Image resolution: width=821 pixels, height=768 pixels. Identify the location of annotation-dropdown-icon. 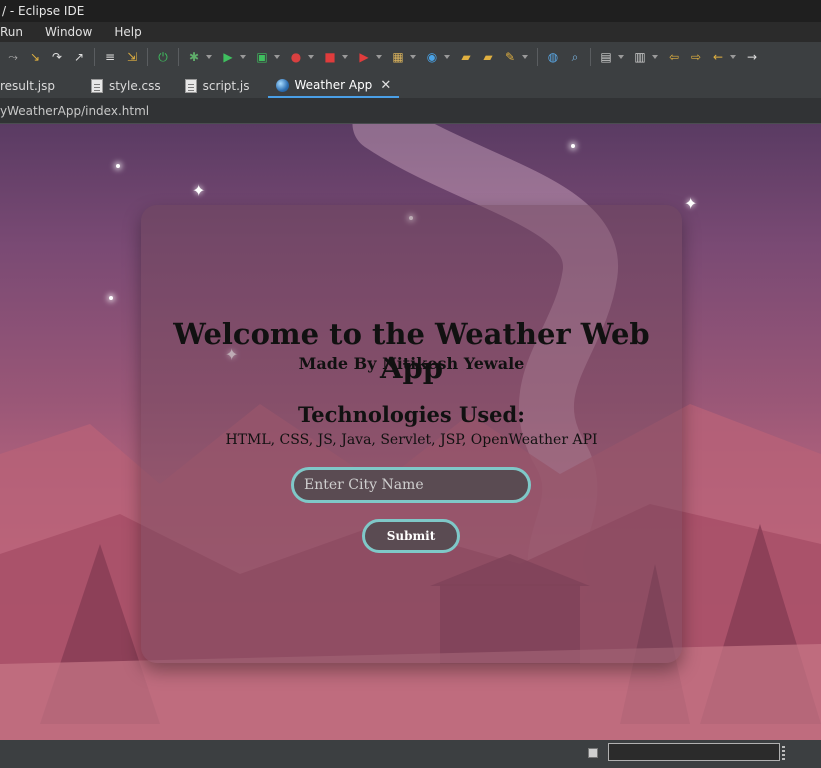
(655, 57).